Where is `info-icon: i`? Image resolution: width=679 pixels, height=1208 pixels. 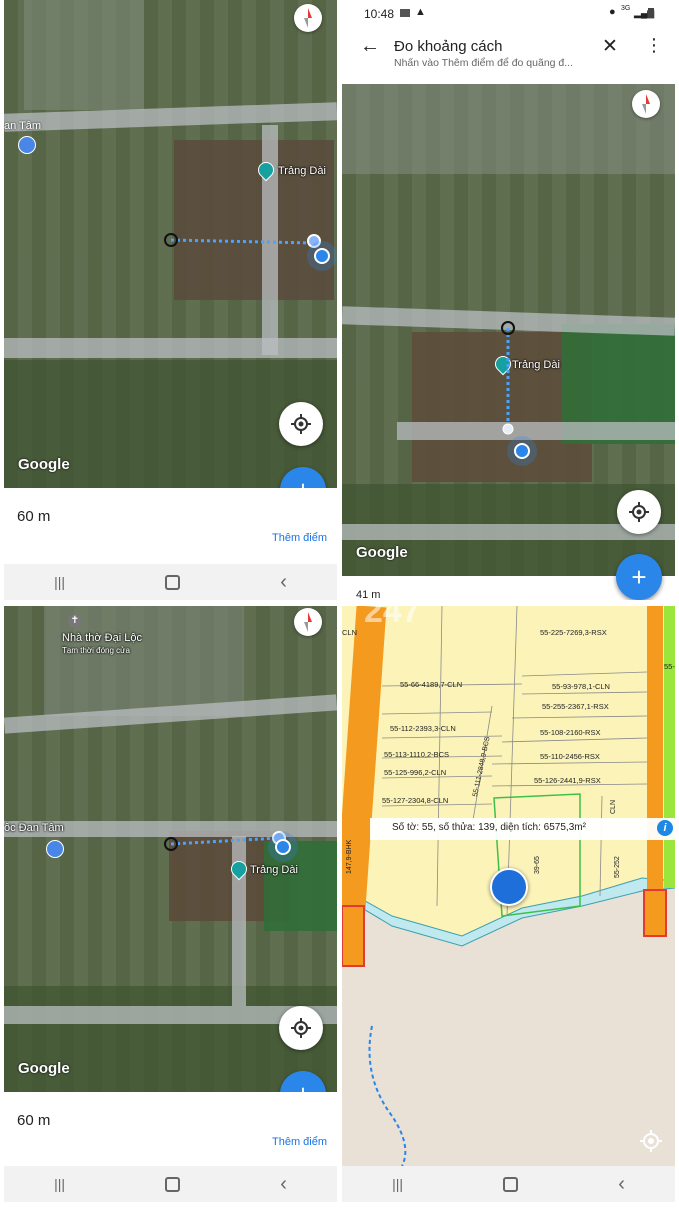
info-icon: i is located at coordinates (665, 828).